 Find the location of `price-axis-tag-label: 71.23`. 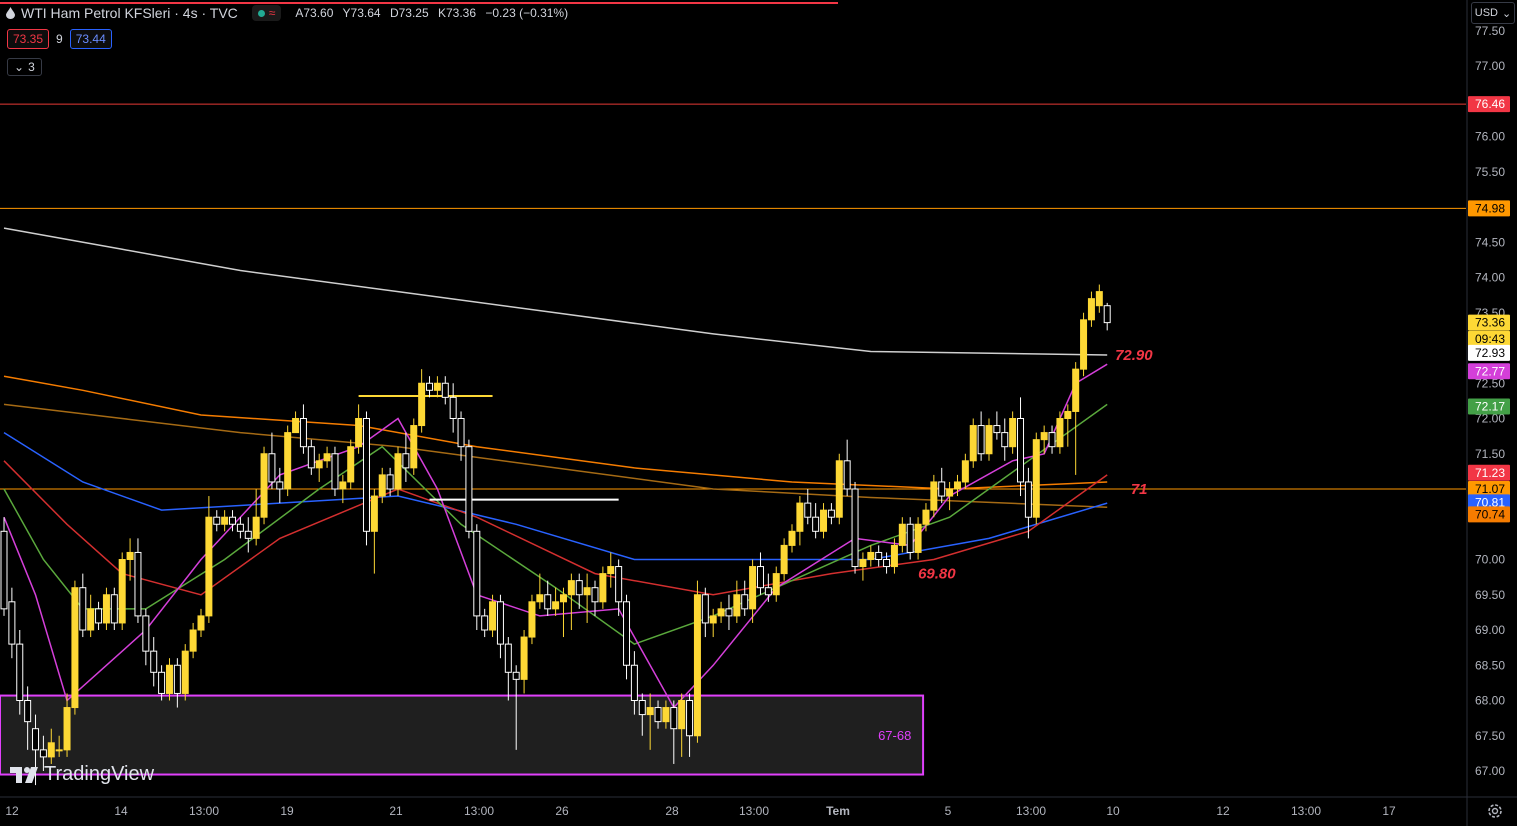

price-axis-tag-label: 71.23 is located at coordinates (1490, 473).